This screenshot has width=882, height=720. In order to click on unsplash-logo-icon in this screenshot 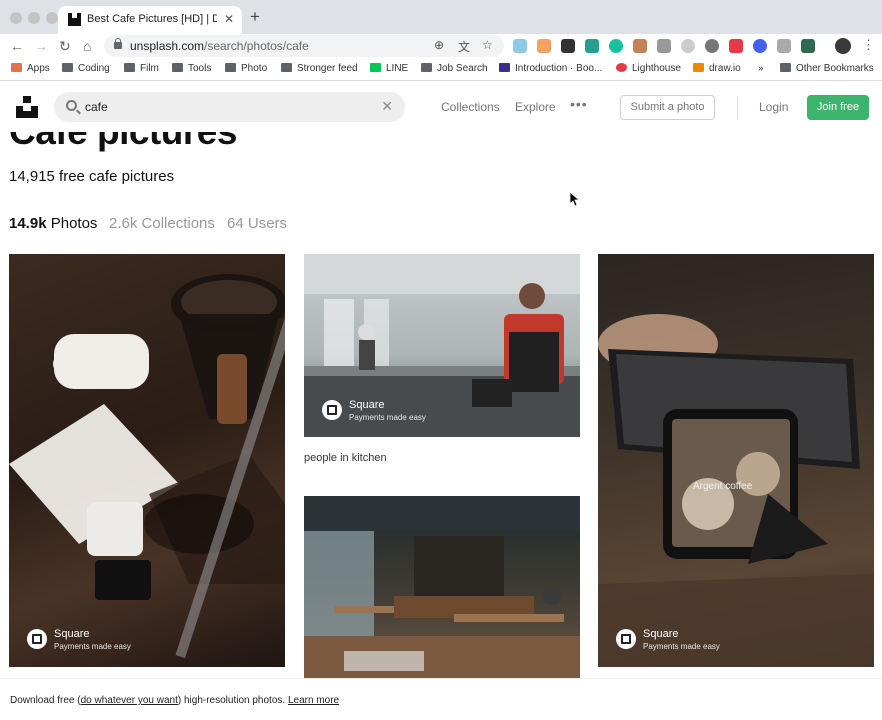, I will do `click(27, 107)`.